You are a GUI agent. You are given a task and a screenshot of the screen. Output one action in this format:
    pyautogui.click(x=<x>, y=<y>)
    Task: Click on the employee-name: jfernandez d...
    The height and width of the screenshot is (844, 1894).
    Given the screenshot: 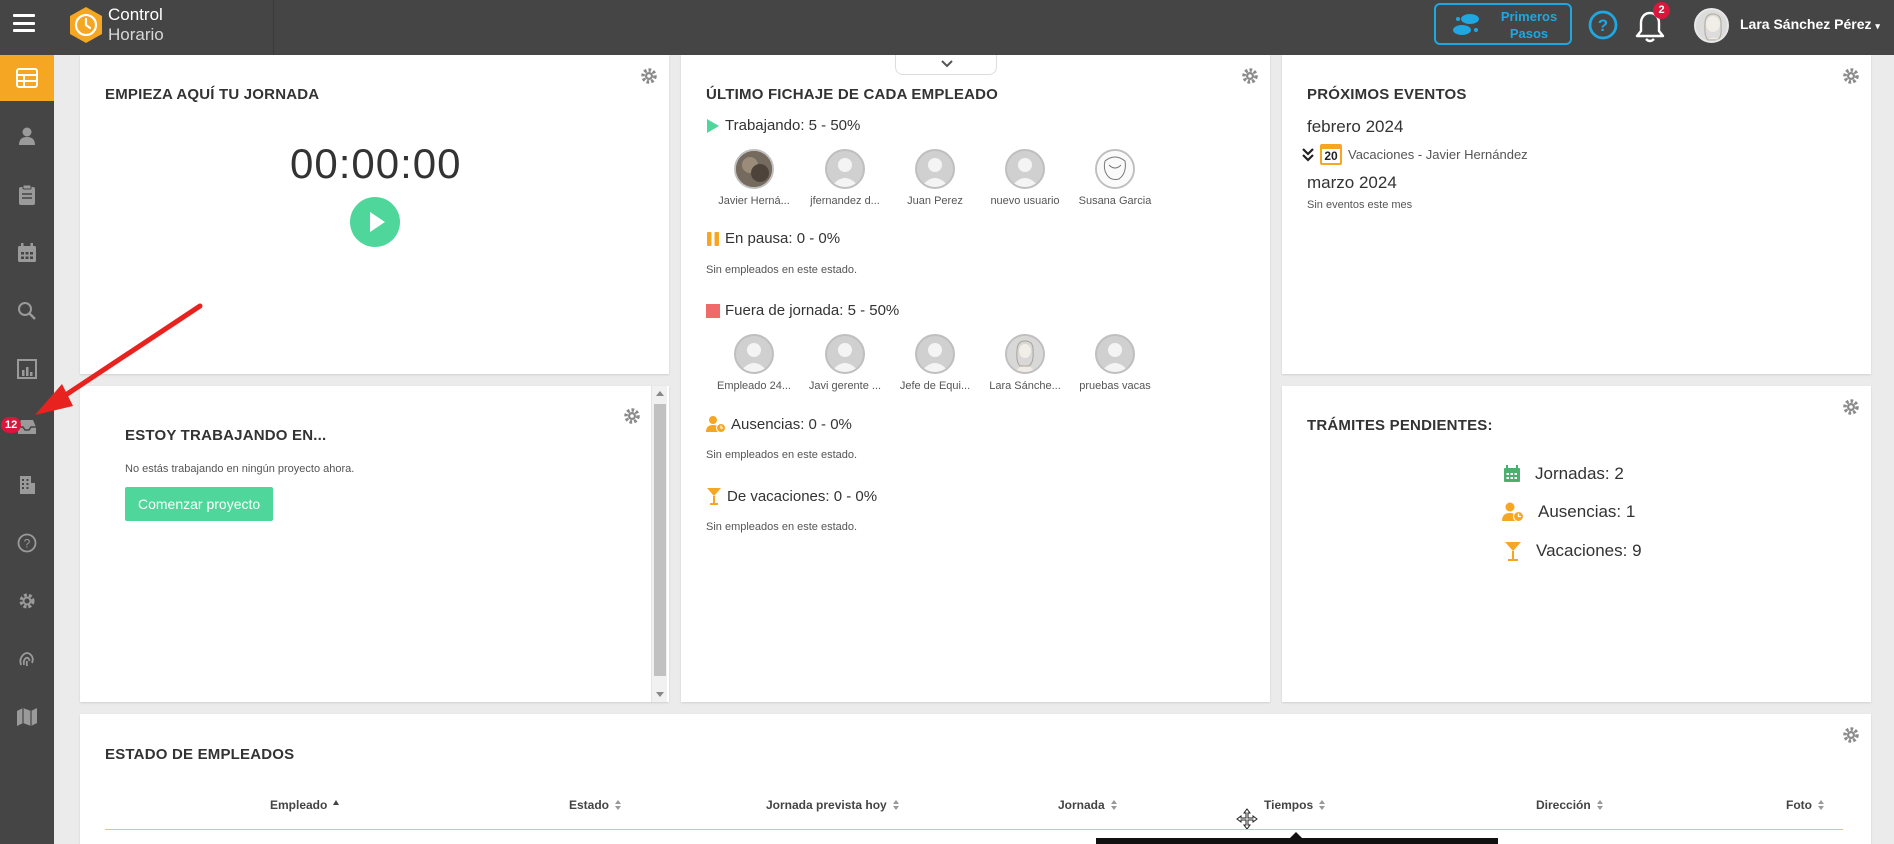 What is the action you would take?
    pyautogui.click(x=845, y=201)
    